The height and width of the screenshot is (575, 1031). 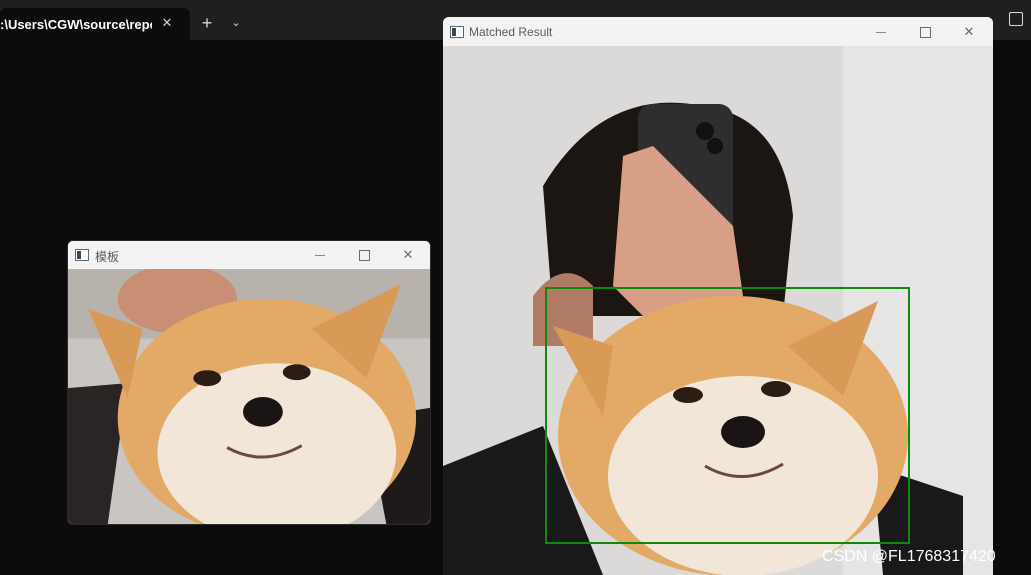 I want to click on terminal-tab: :\Users\CGW\source\repos\ ✕, so click(x=95, y=24).